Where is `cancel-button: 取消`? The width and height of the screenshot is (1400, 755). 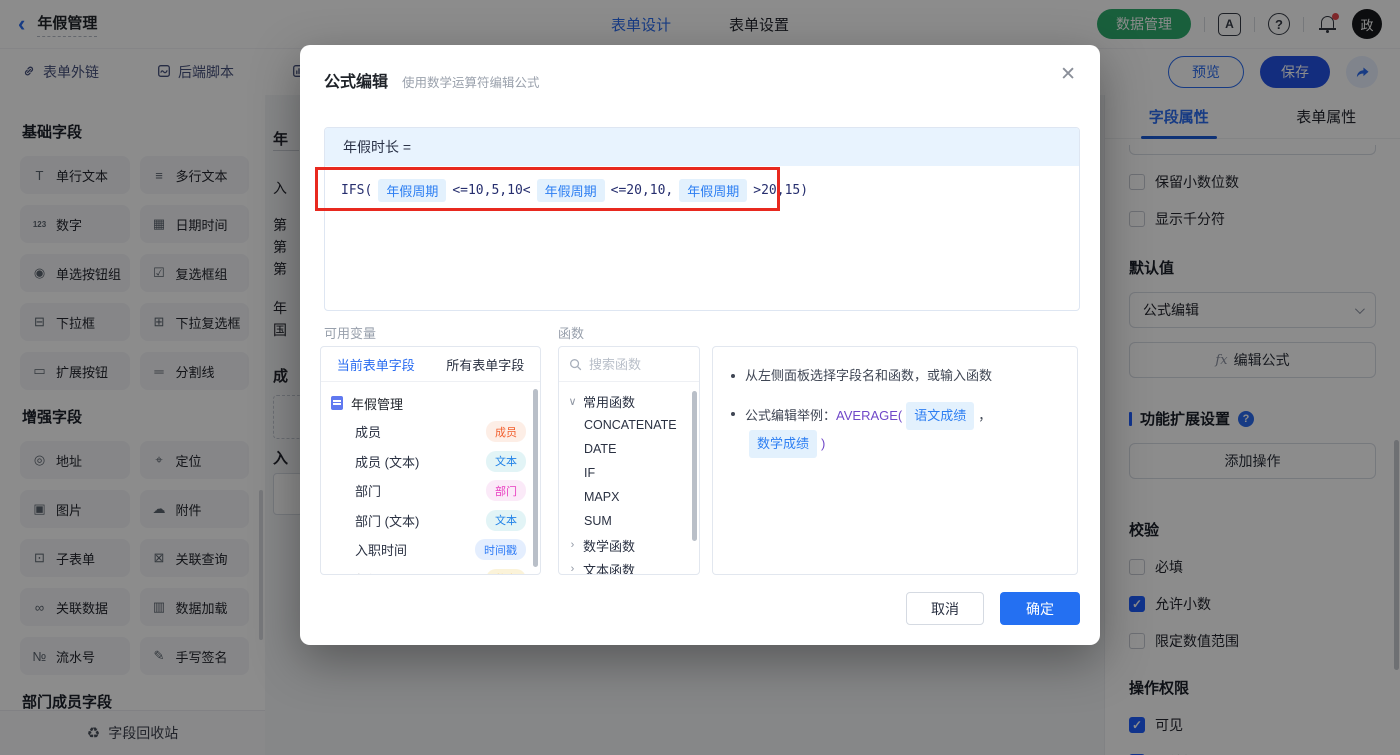
cancel-button: 取消 is located at coordinates (945, 608).